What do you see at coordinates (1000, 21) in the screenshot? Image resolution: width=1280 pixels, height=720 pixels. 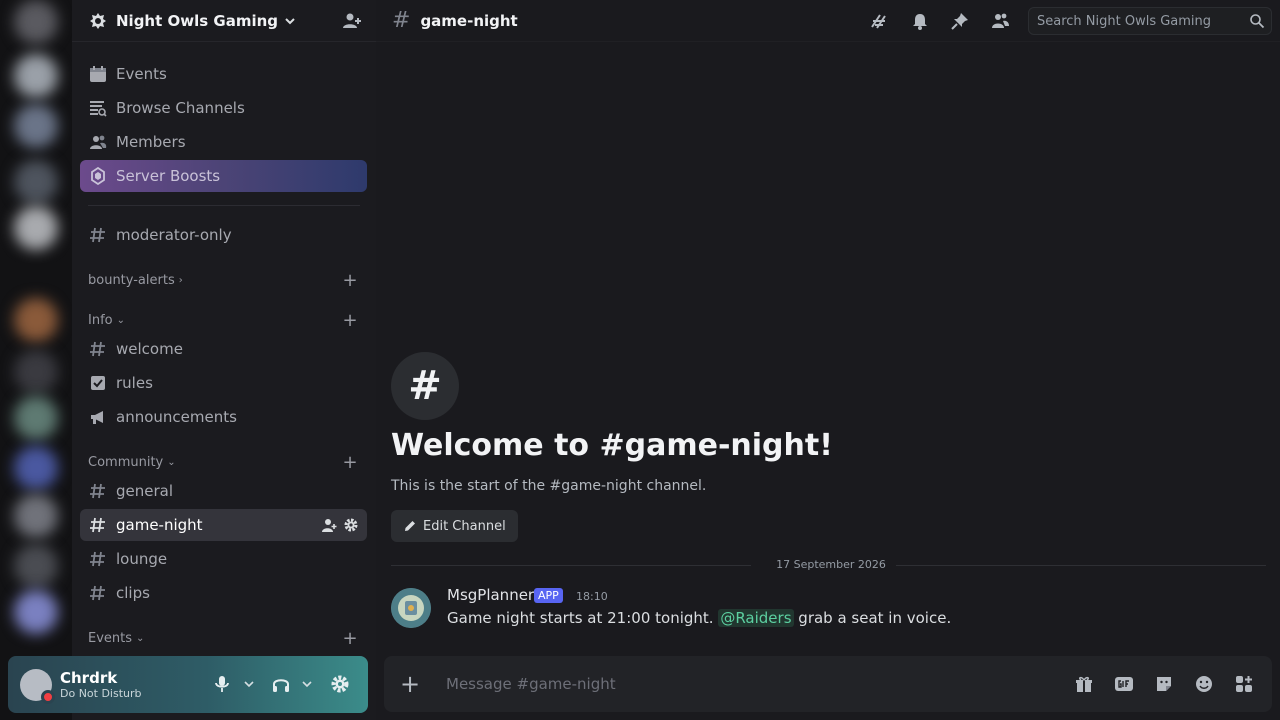 I see `member-list-icon` at bounding box center [1000, 21].